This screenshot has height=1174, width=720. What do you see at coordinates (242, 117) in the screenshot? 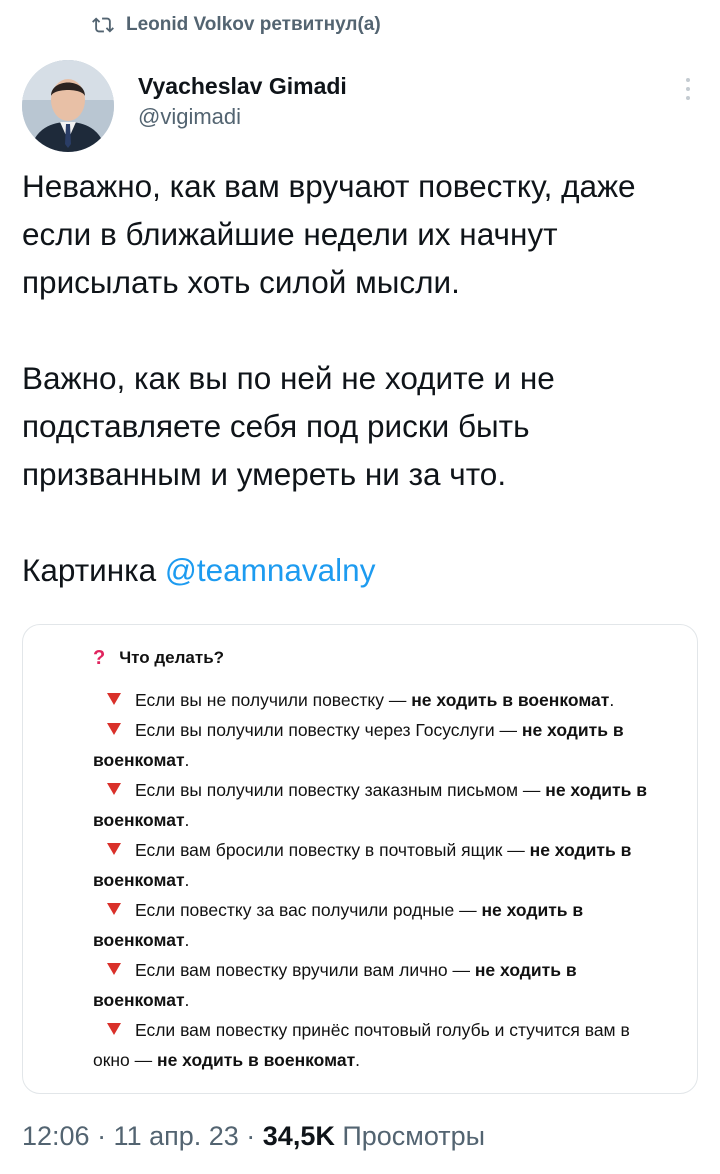
I see `author-handle: @vigimadi` at bounding box center [242, 117].